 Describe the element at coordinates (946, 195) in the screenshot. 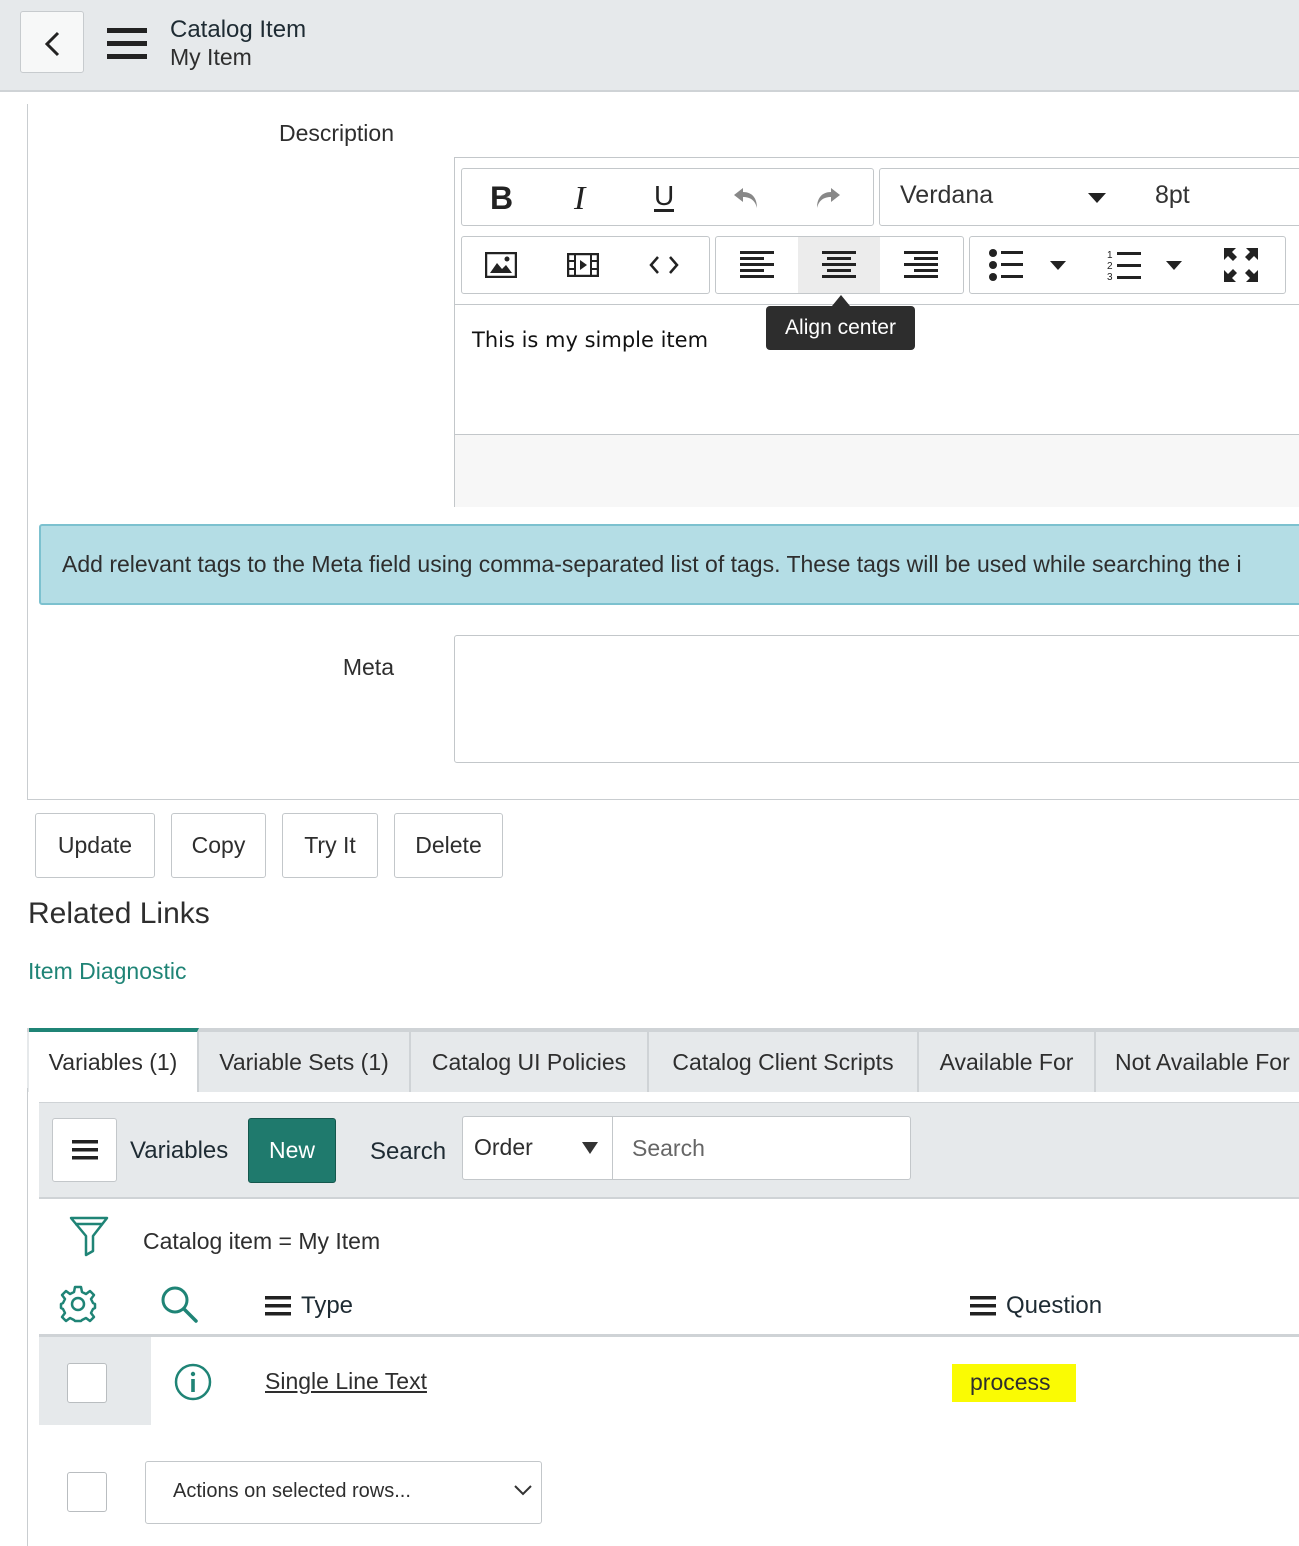

I see `font-family-select: Verdana` at that location.